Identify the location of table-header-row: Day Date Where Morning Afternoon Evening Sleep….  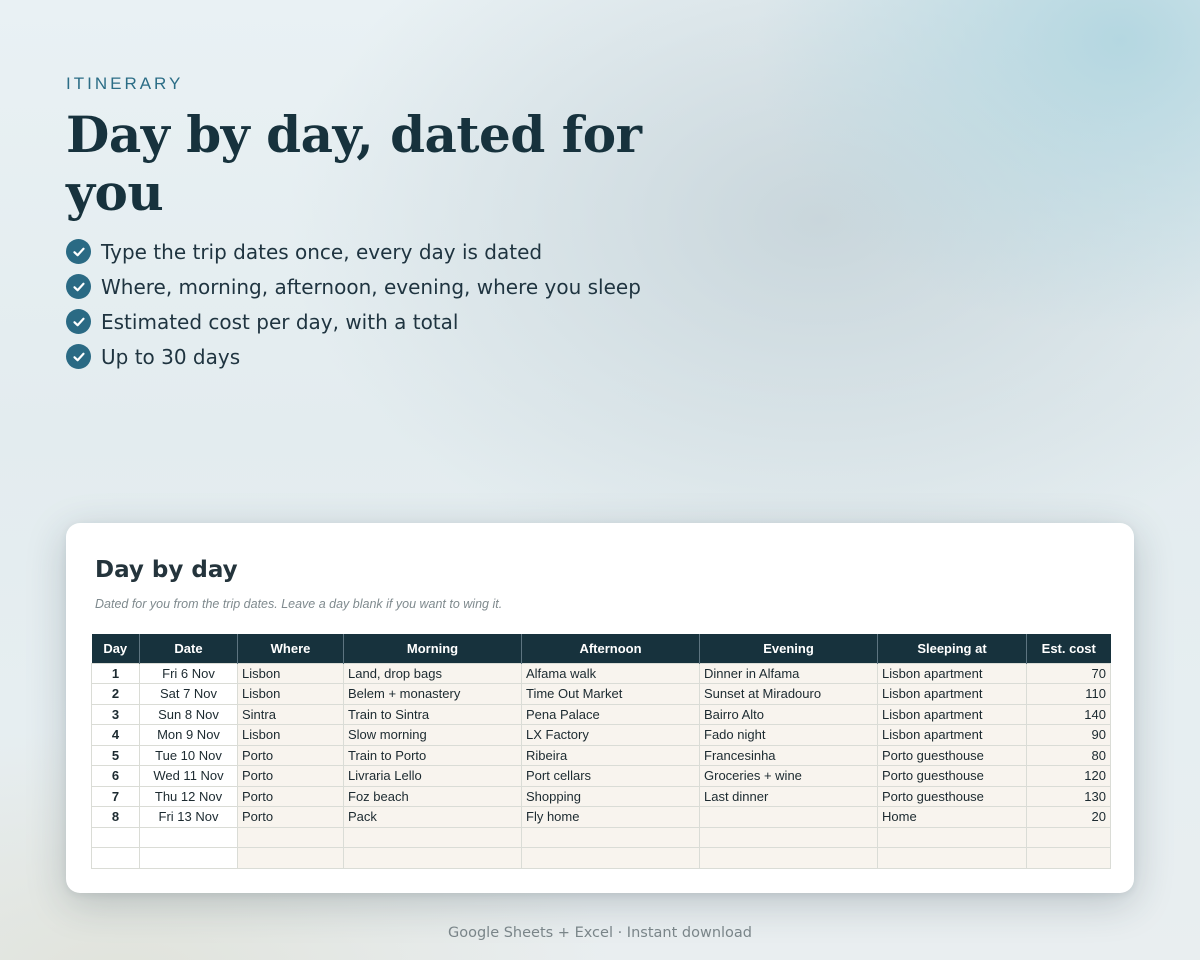
(601, 648).